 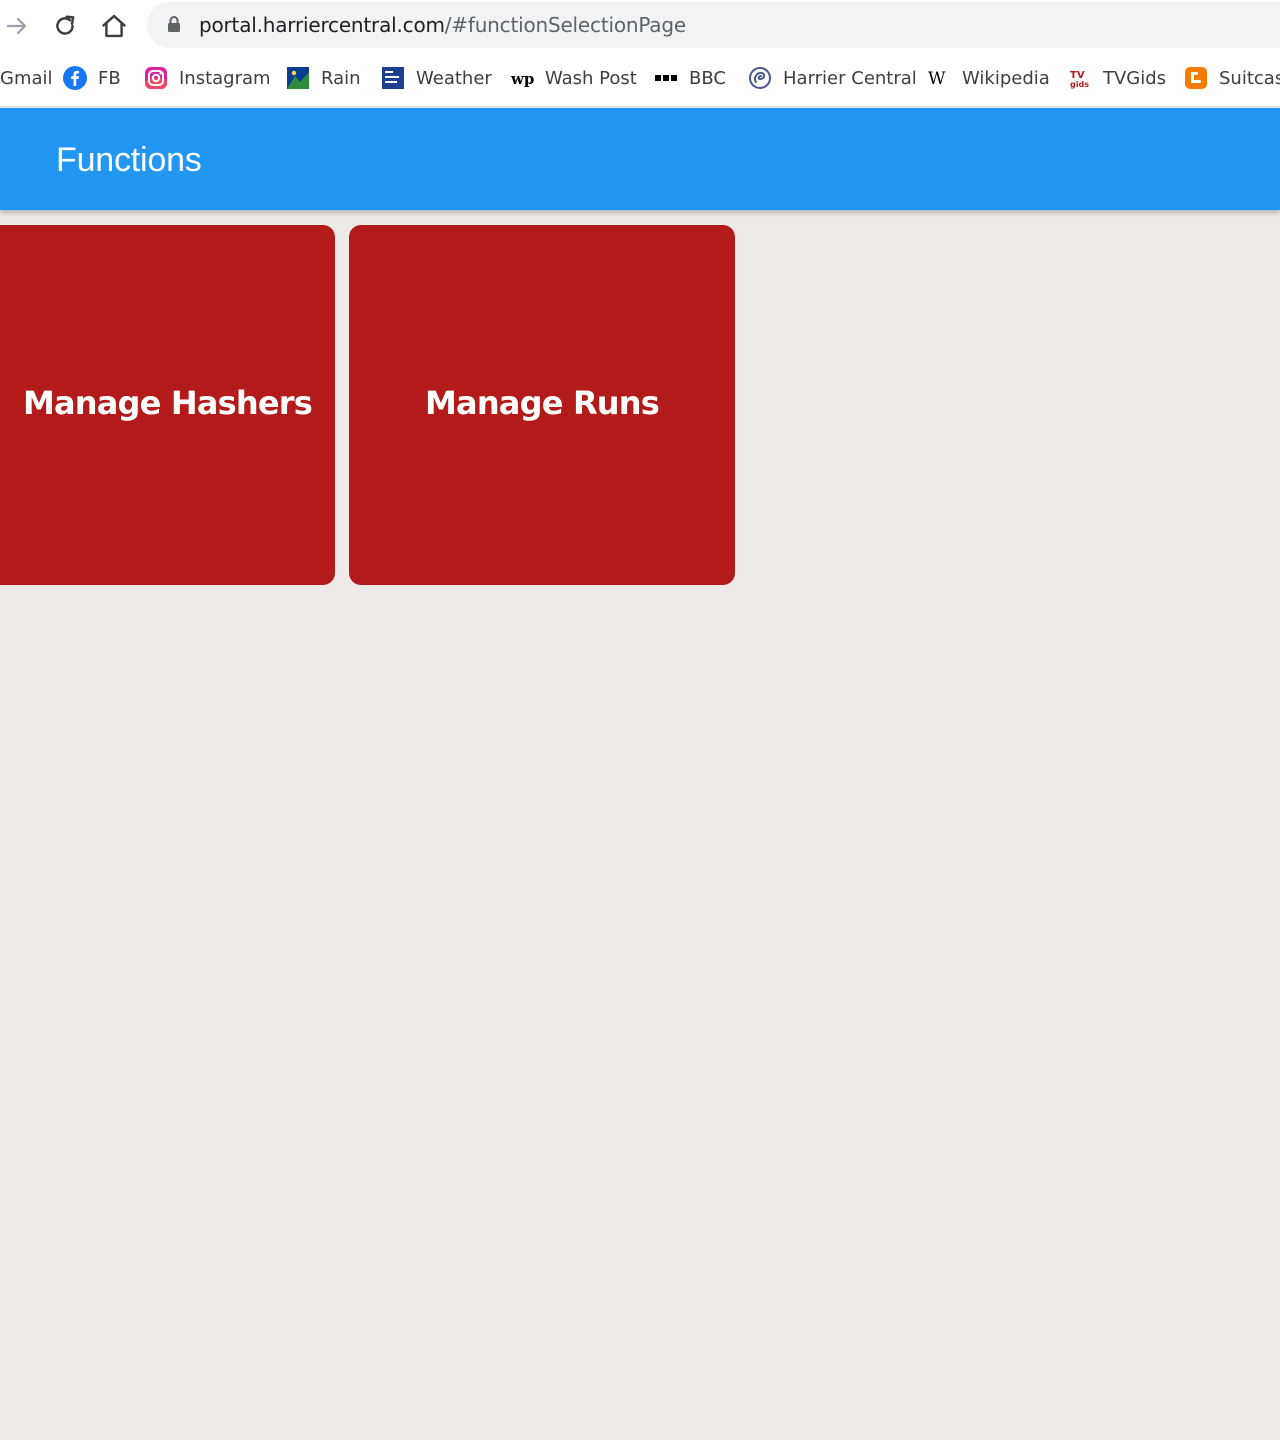 I want to click on arrow-right-icon, so click(x=16, y=26).